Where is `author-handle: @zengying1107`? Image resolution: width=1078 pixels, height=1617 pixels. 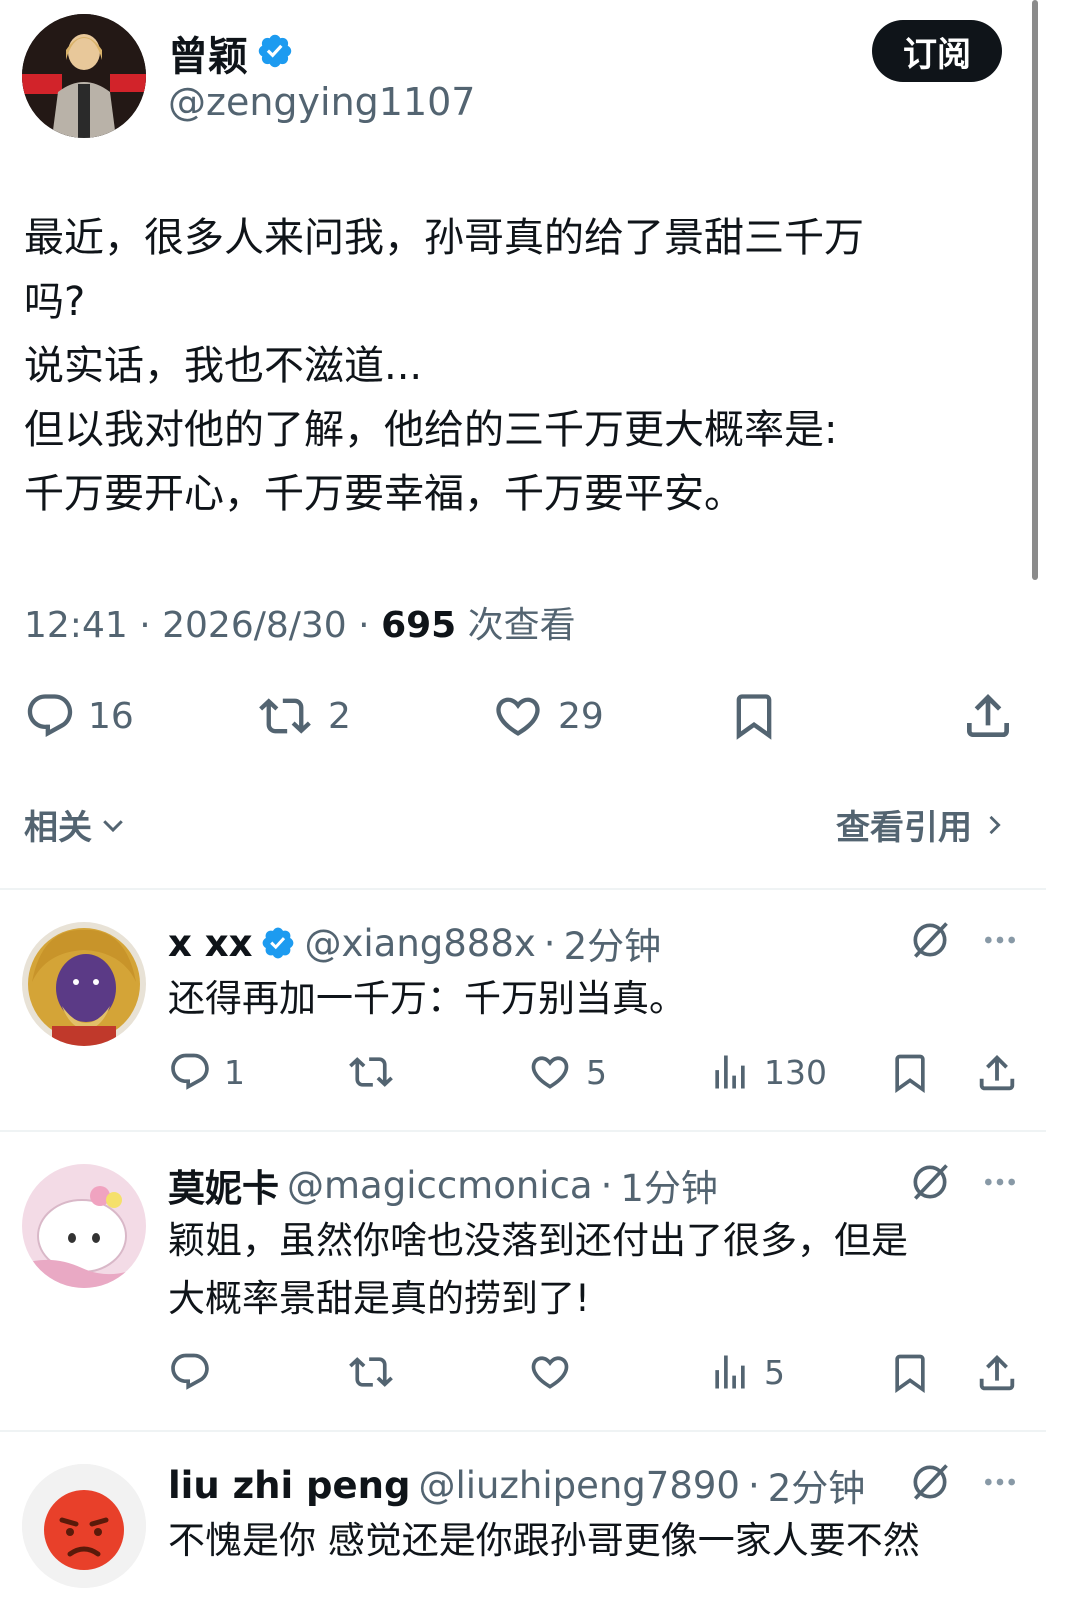
author-handle: @zengying1107 is located at coordinates (322, 102).